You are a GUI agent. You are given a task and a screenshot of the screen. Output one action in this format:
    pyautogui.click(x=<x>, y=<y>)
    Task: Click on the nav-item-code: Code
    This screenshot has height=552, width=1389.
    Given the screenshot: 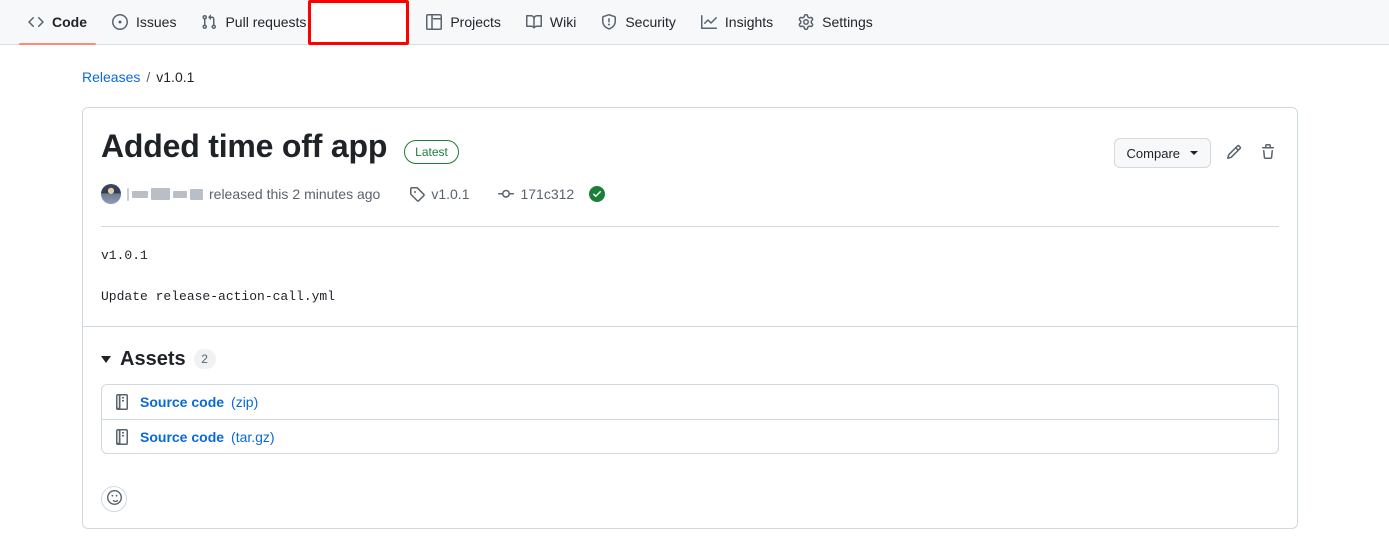 What is the action you would take?
    pyautogui.click(x=57, y=22)
    